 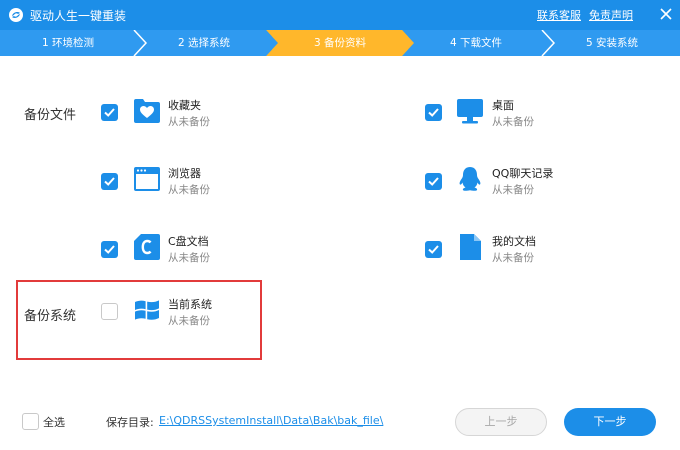 What do you see at coordinates (189, 321) in the screenshot?
I see `current-system-status: 从未备份` at bounding box center [189, 321].